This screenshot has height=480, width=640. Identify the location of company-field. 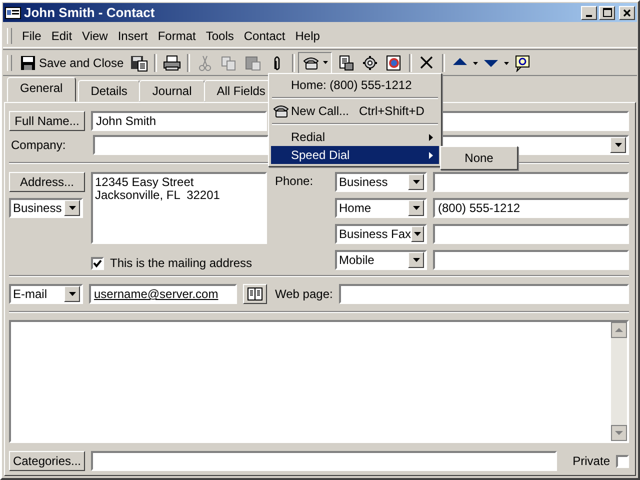
(181, 145).